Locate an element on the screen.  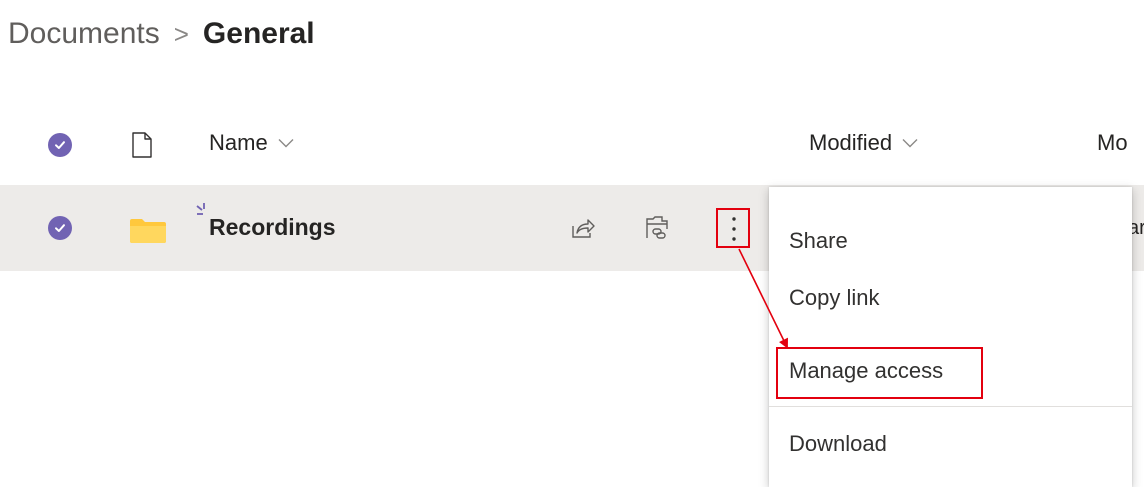
annotation-arrow-icon is located at coordinates (763, 298).